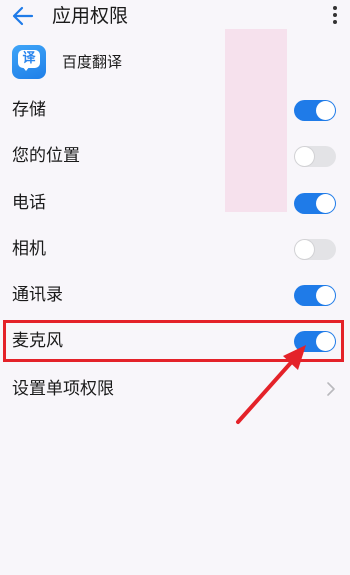  I want to click on permission-label: 通讯录, so click(37, 295).